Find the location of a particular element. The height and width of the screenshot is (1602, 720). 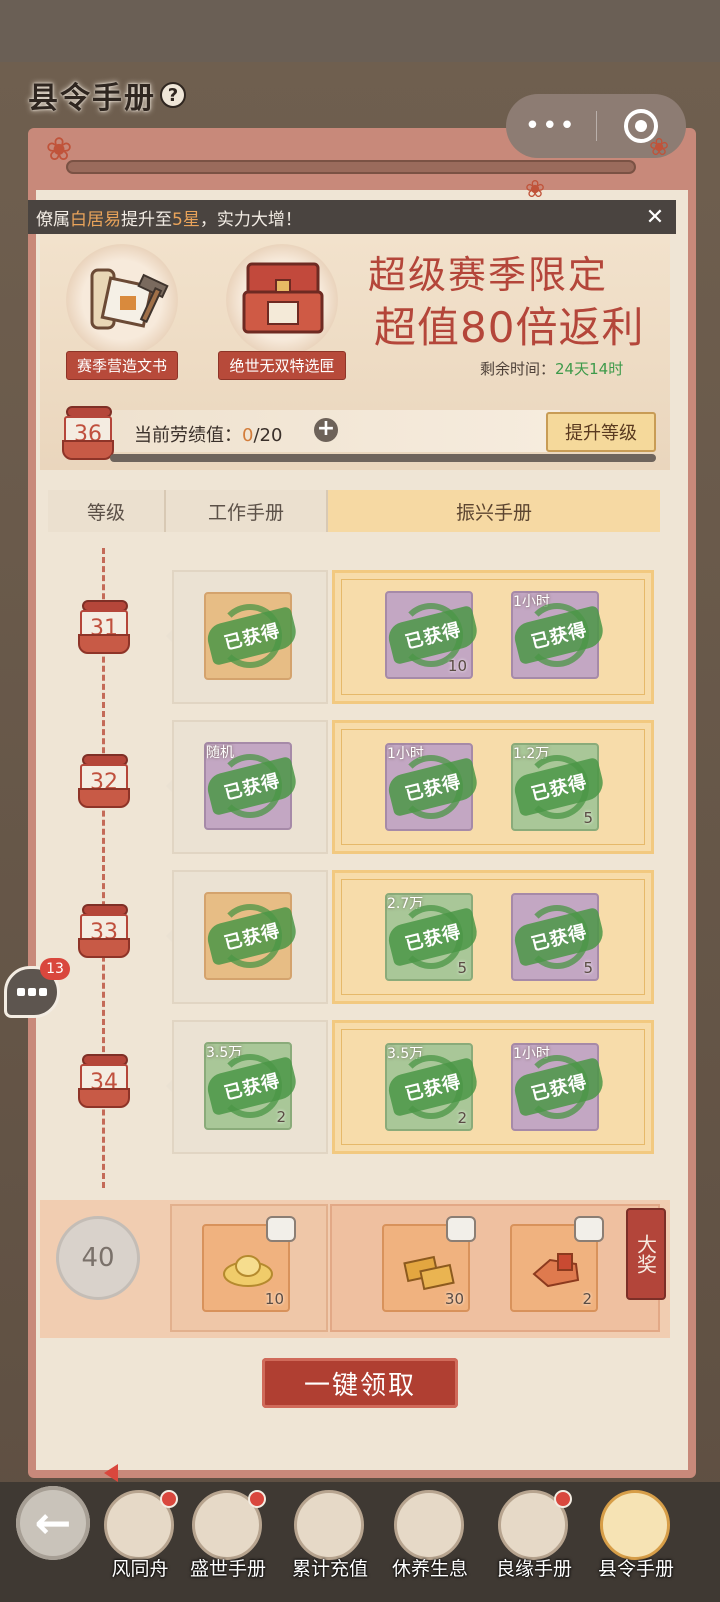

exp-underline is located at coordinates (383, 458).